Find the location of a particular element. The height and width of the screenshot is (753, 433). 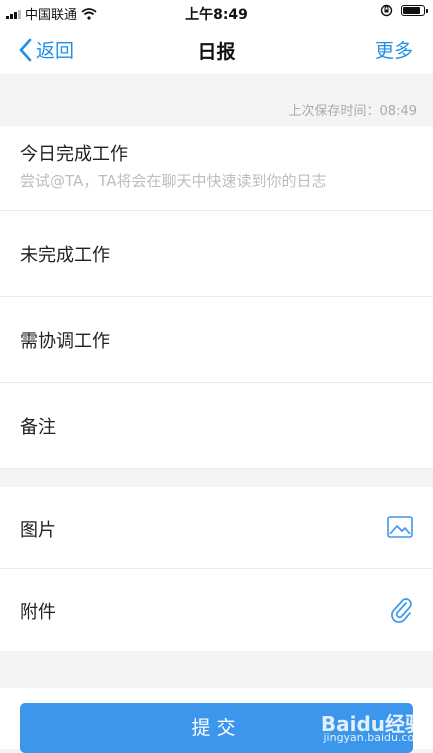

unfinished-field: 未完成工作 is located at coordinates (216, 254).